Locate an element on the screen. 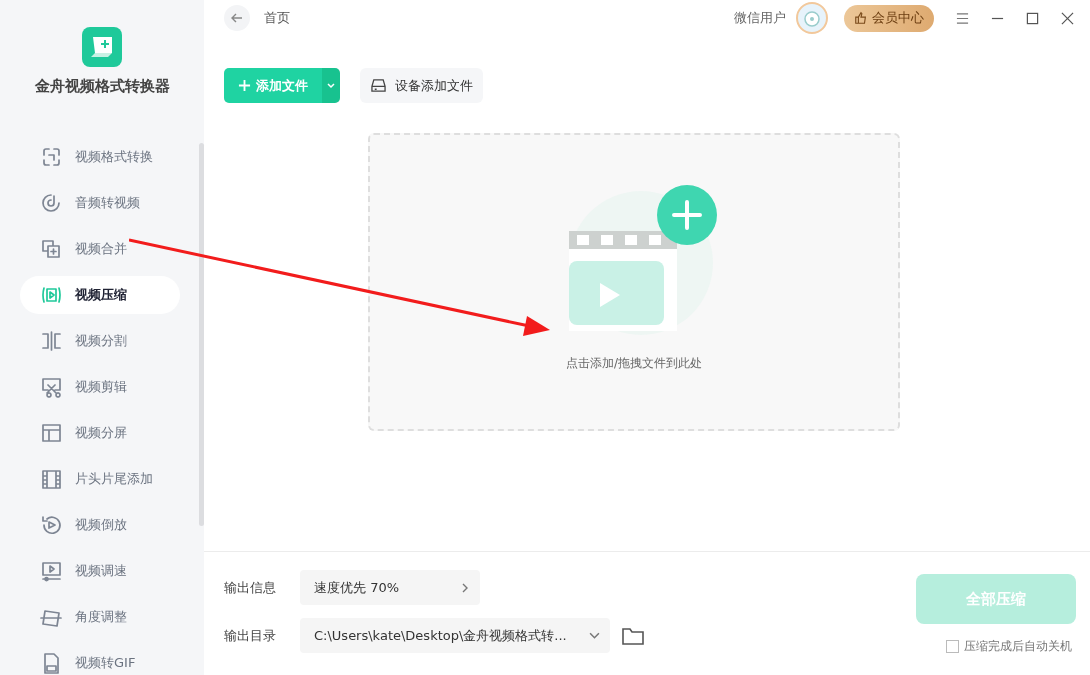 The height and width of the screenshot is (675, 1090). close-icon is located at coordinates (1067, 18).